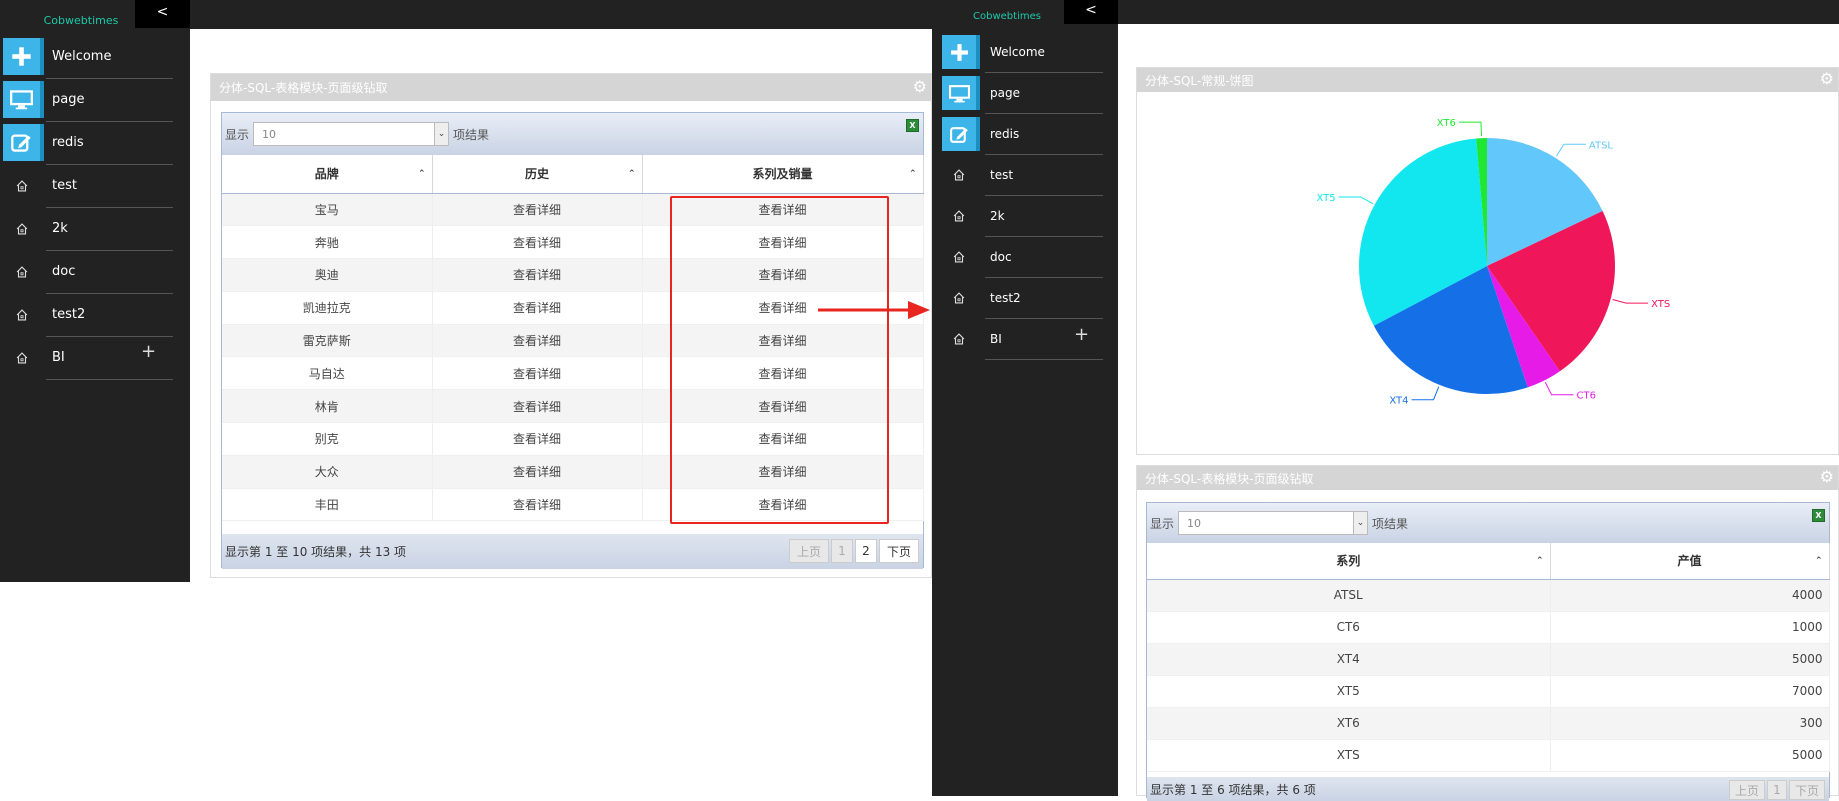  I want to click on table-cell: XT4, so click(1349, 659).